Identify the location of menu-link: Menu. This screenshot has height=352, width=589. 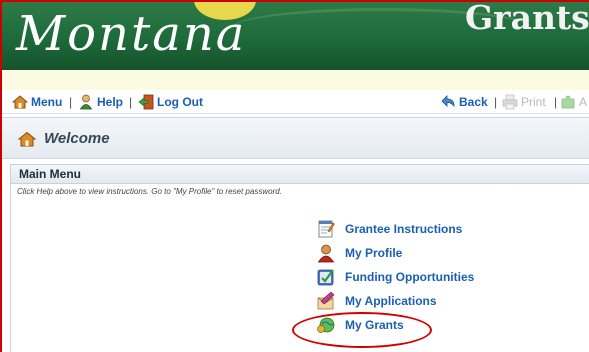
(37, 102).